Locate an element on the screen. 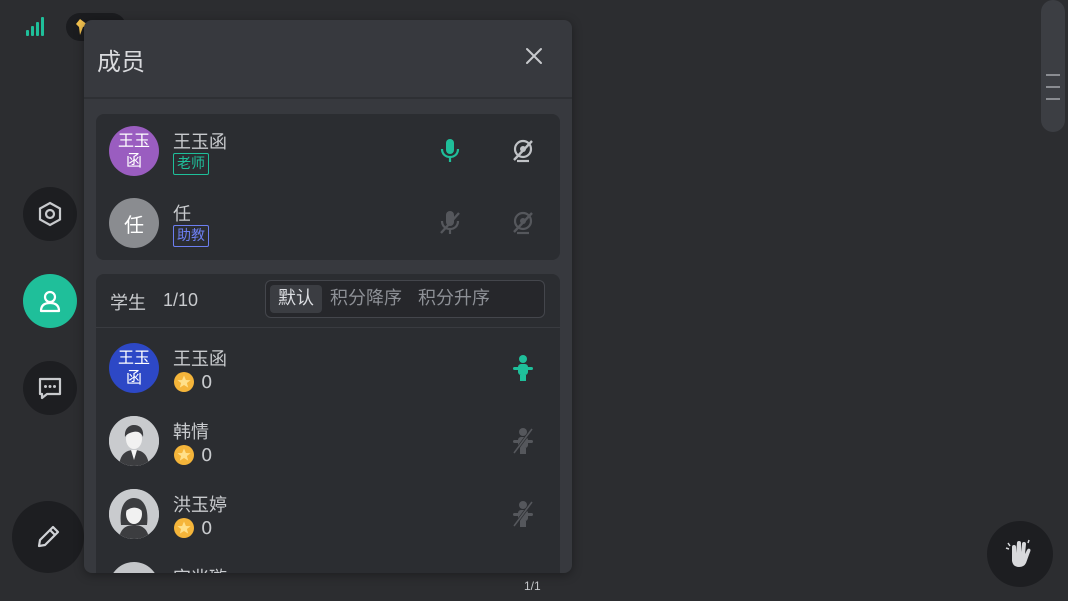 The height and width of the screenshot is (601, 1068). teacher-row: 王玉函 王玉函 老师 is located at coordinates (328, 151).